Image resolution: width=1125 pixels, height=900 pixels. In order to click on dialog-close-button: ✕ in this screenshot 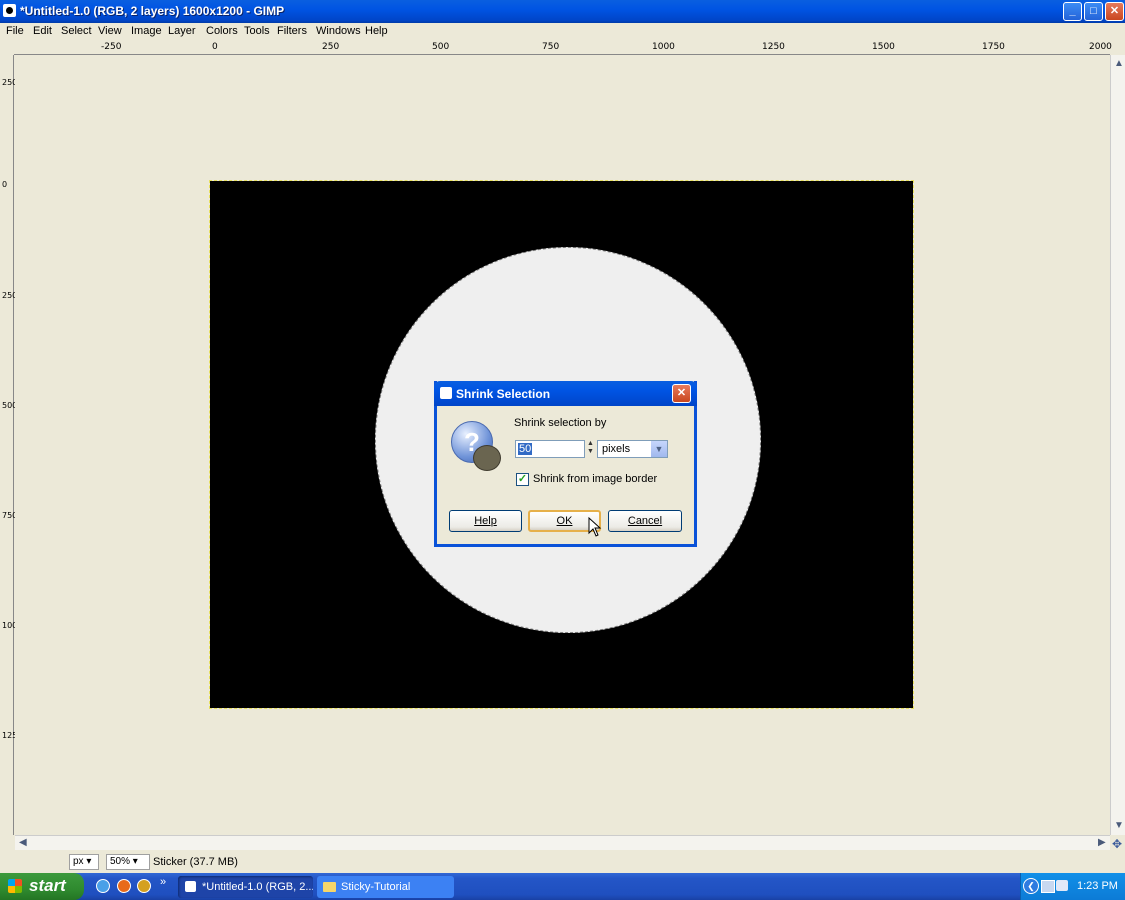, I will do `click(681, 393)`.